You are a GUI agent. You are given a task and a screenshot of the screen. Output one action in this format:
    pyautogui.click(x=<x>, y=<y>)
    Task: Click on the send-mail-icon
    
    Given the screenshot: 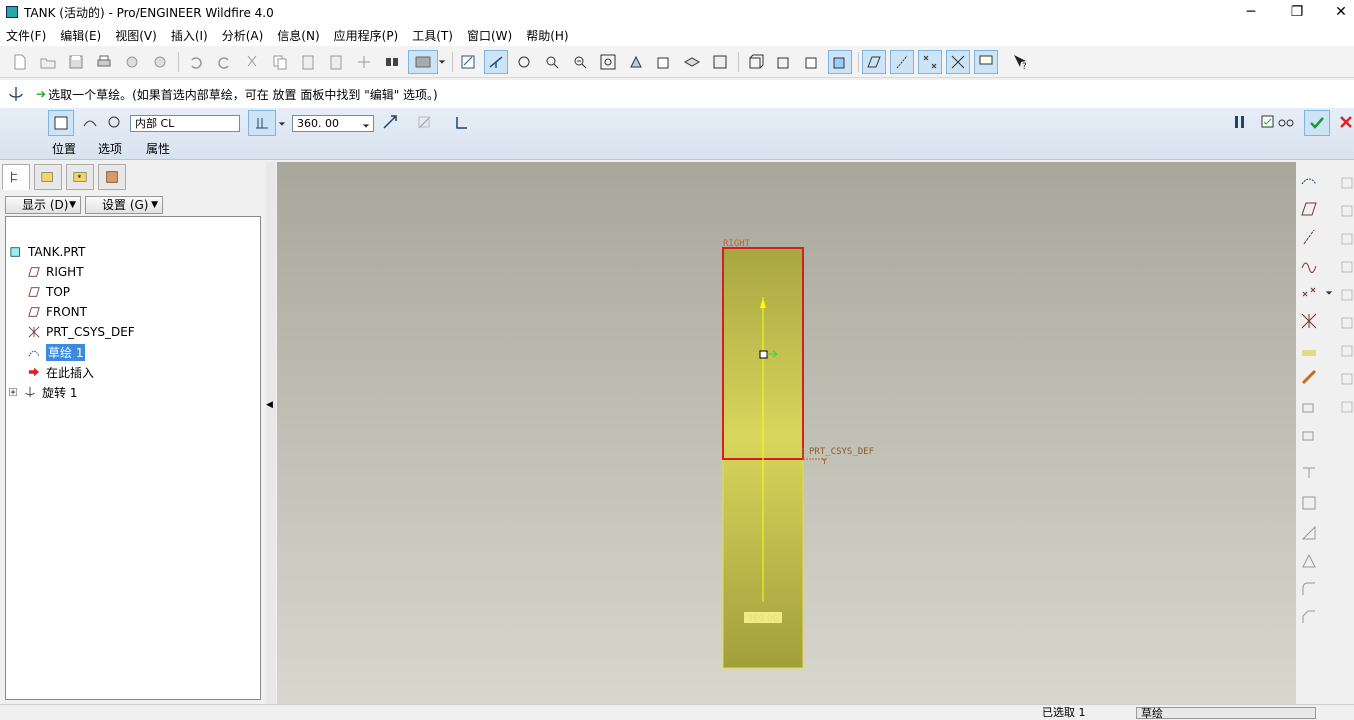 What is the action you would take?
    pyautogui.click(x=132, y=62)
    